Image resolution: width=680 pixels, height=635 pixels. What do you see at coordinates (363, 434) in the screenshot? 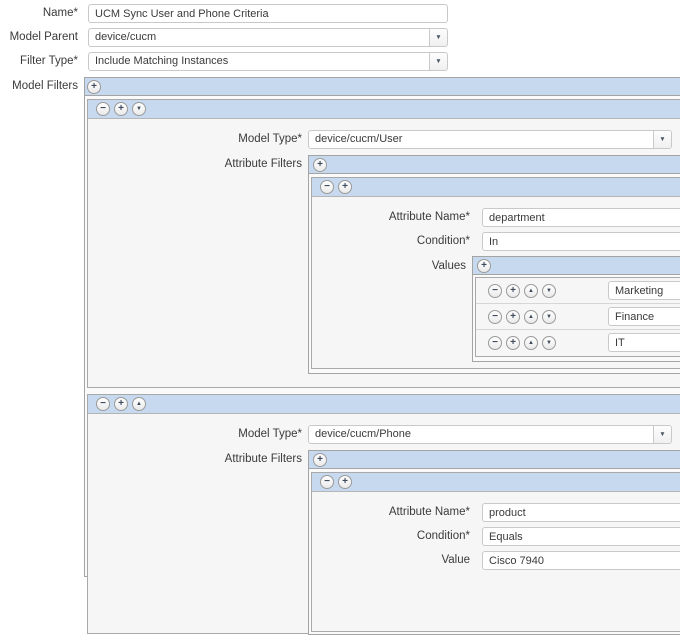
I see `model-type-value: device/cucm/Phone` at bounding box center [363, 434].